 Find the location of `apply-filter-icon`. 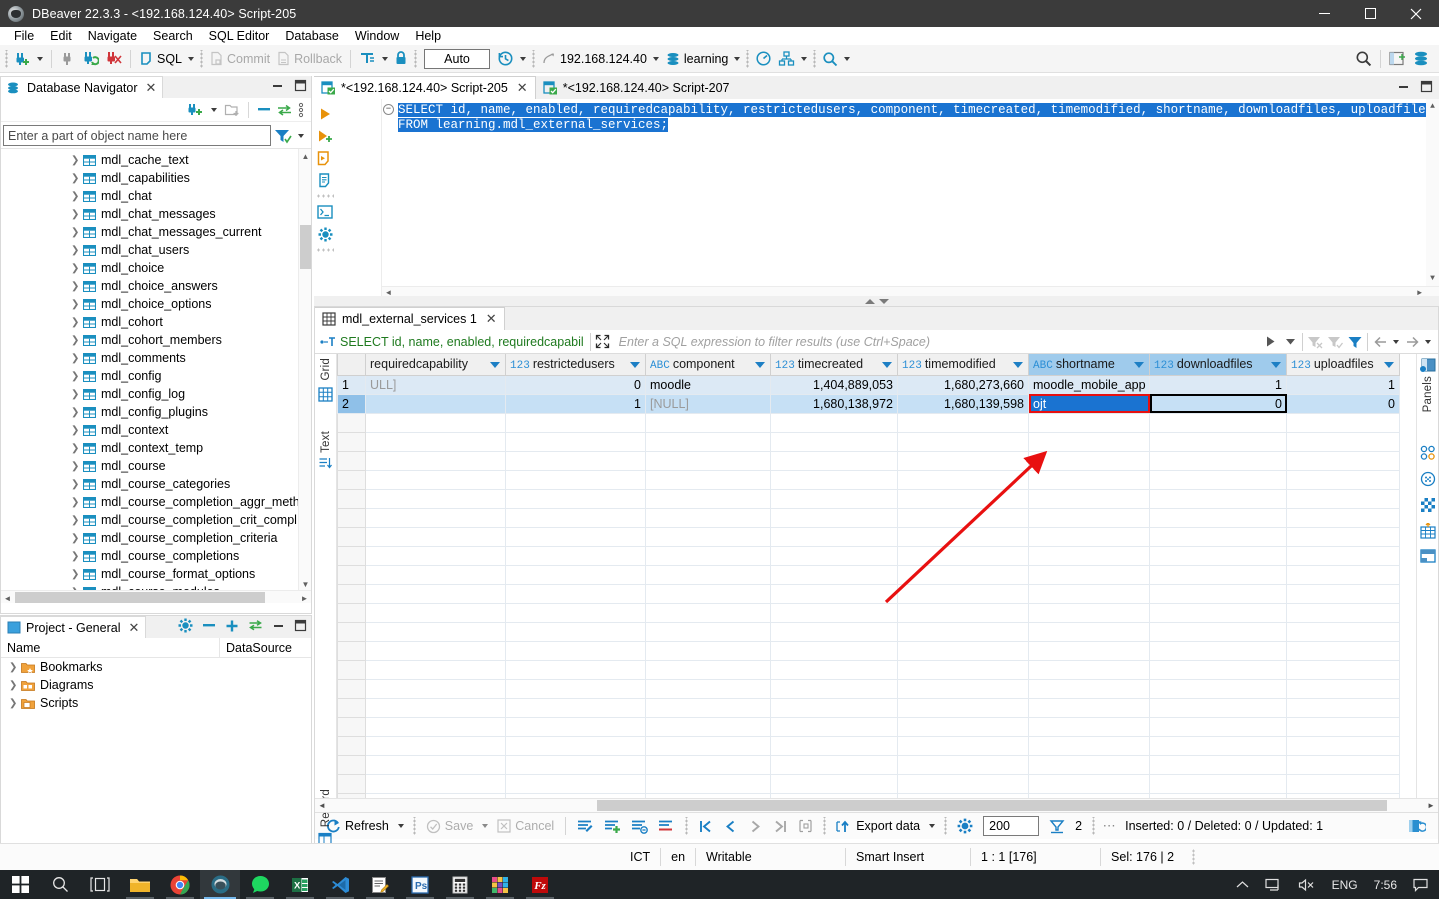

apply-filter-icon is located at coordinates (1270, 342).